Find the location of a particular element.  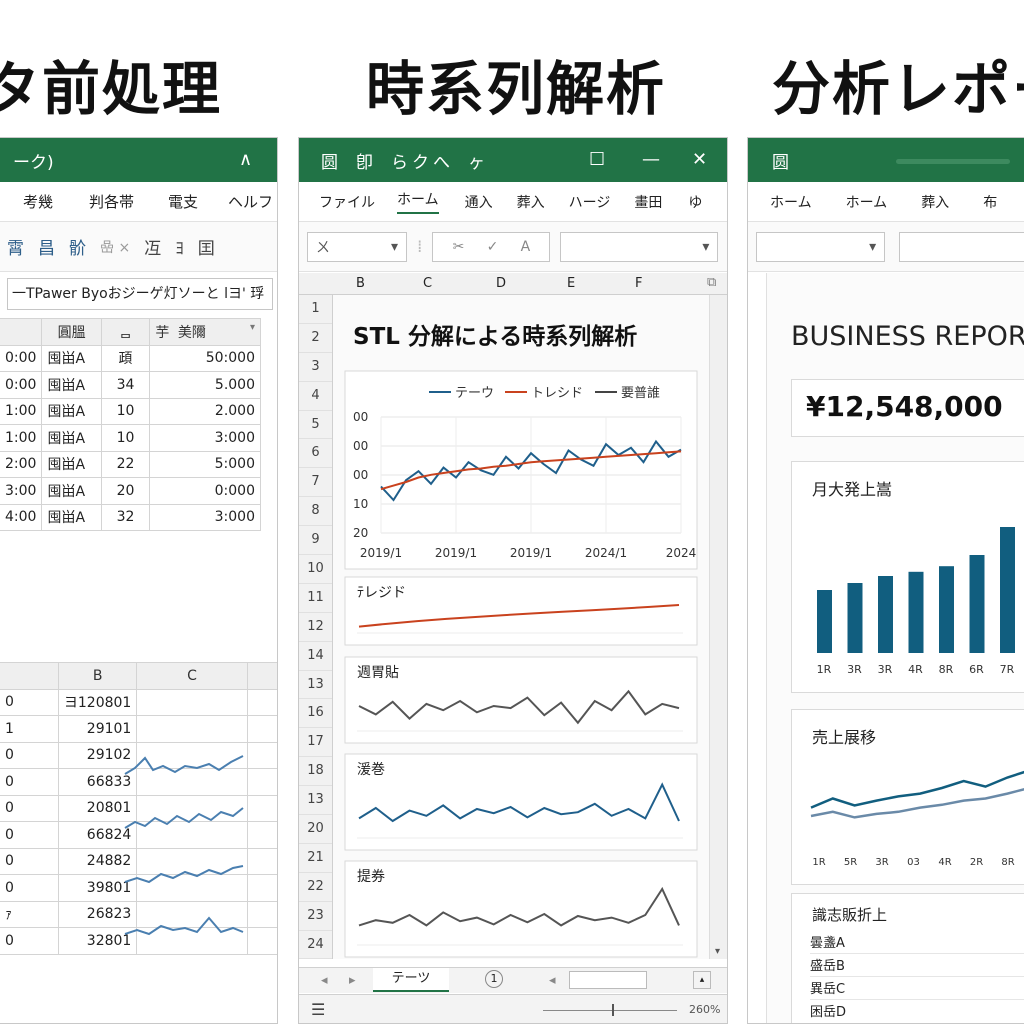

toolbar-icon: 骱 is located at coordinates (77, 246).